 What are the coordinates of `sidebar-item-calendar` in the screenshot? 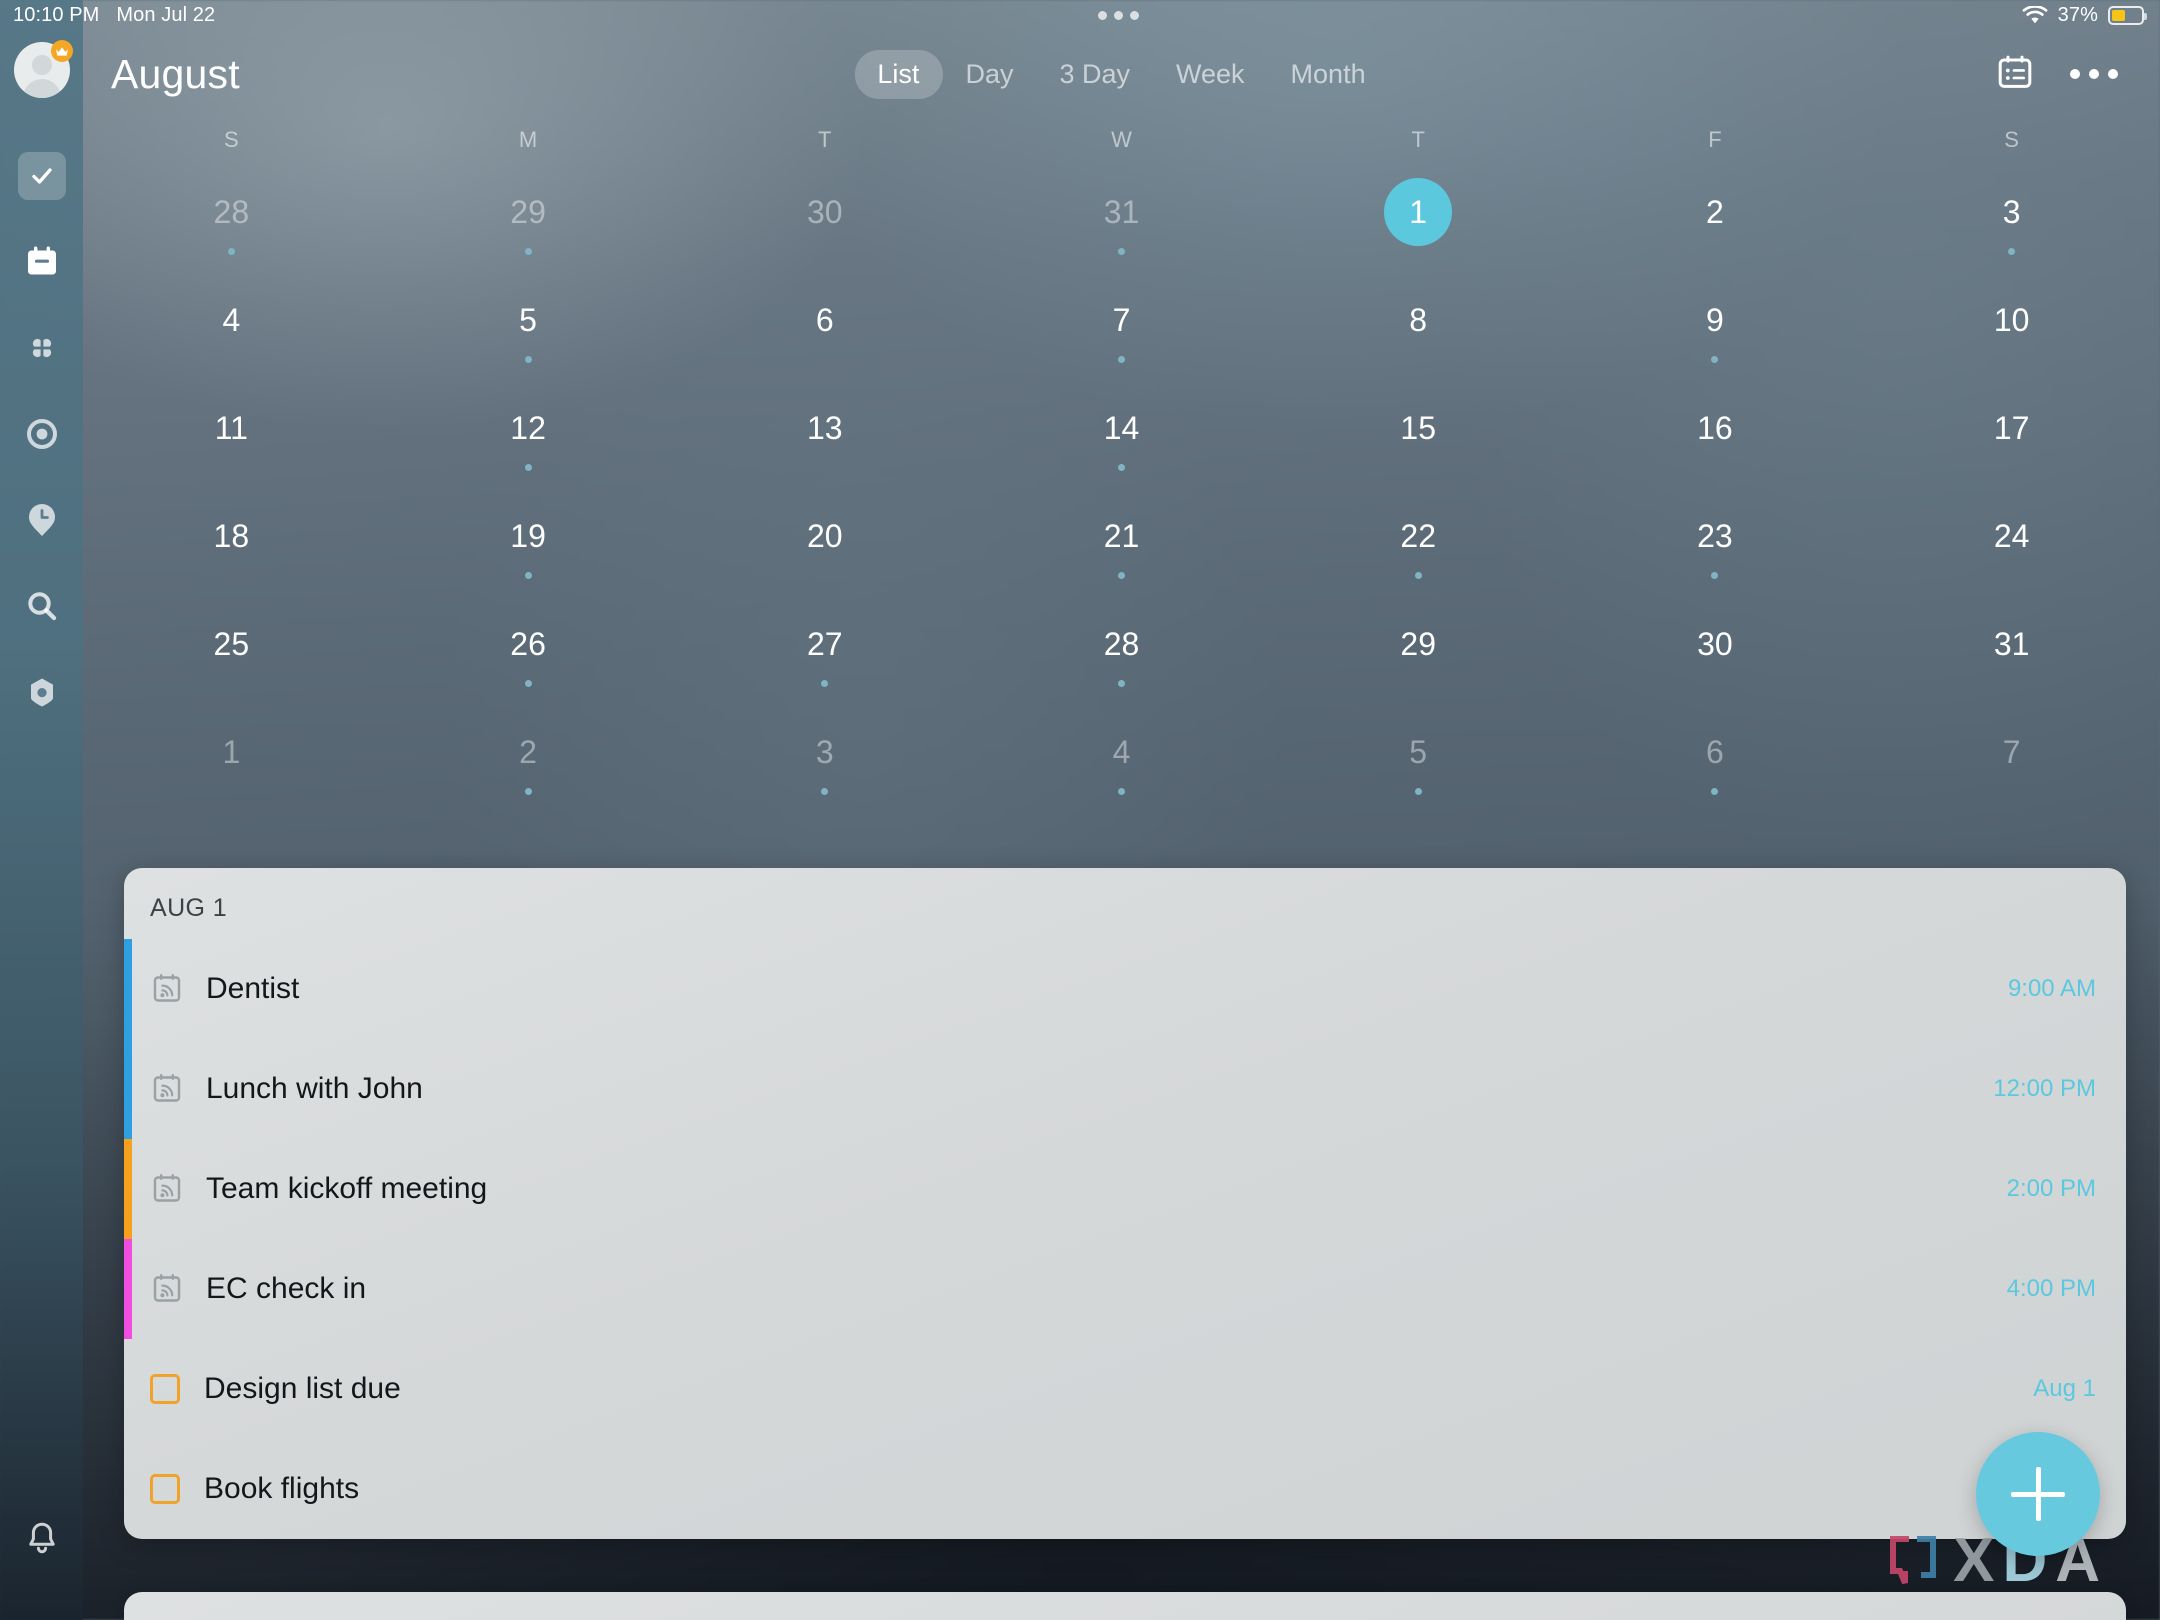 It's located at (42, 262).